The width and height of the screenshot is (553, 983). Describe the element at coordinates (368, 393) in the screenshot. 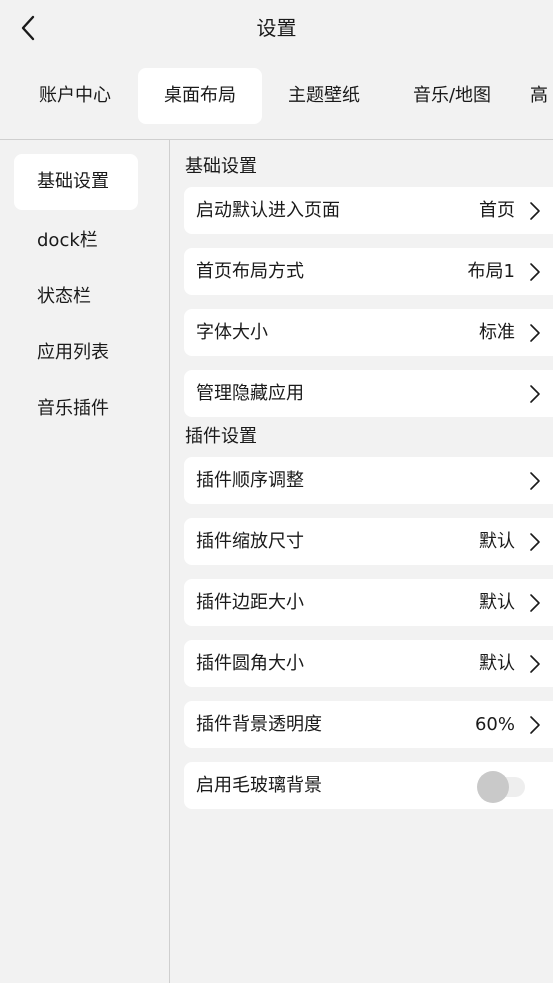

I see `settings-row-hidden-apps: 管理隐藏应用` at that location.